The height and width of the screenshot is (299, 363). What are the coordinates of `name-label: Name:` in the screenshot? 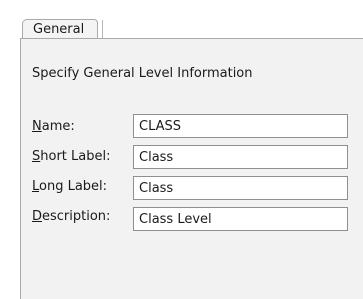 It's located at (53, 127).